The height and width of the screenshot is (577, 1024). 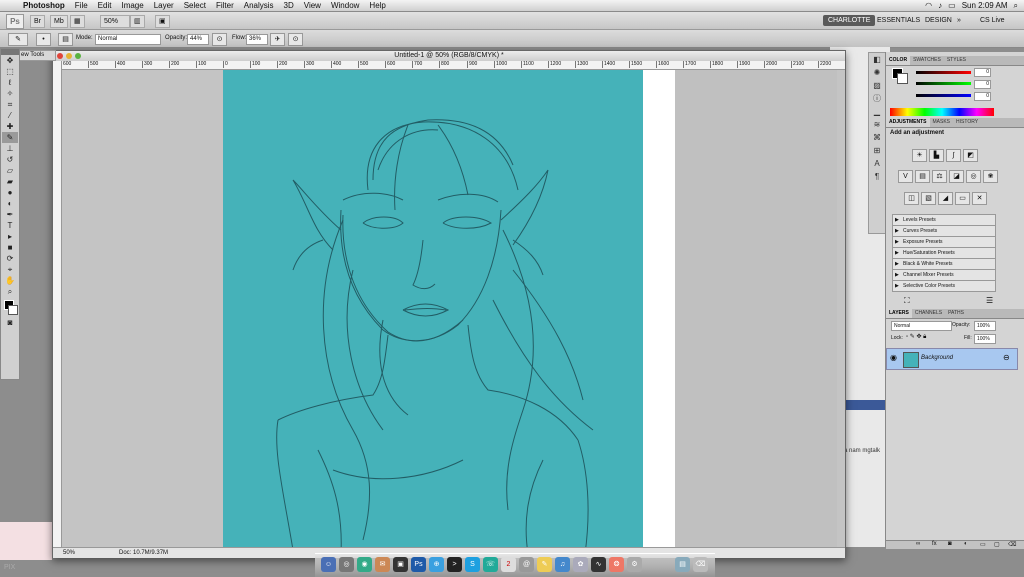 I want to click on layer-row-background: ◉ Background ⊖, so click(x=952, y=359).